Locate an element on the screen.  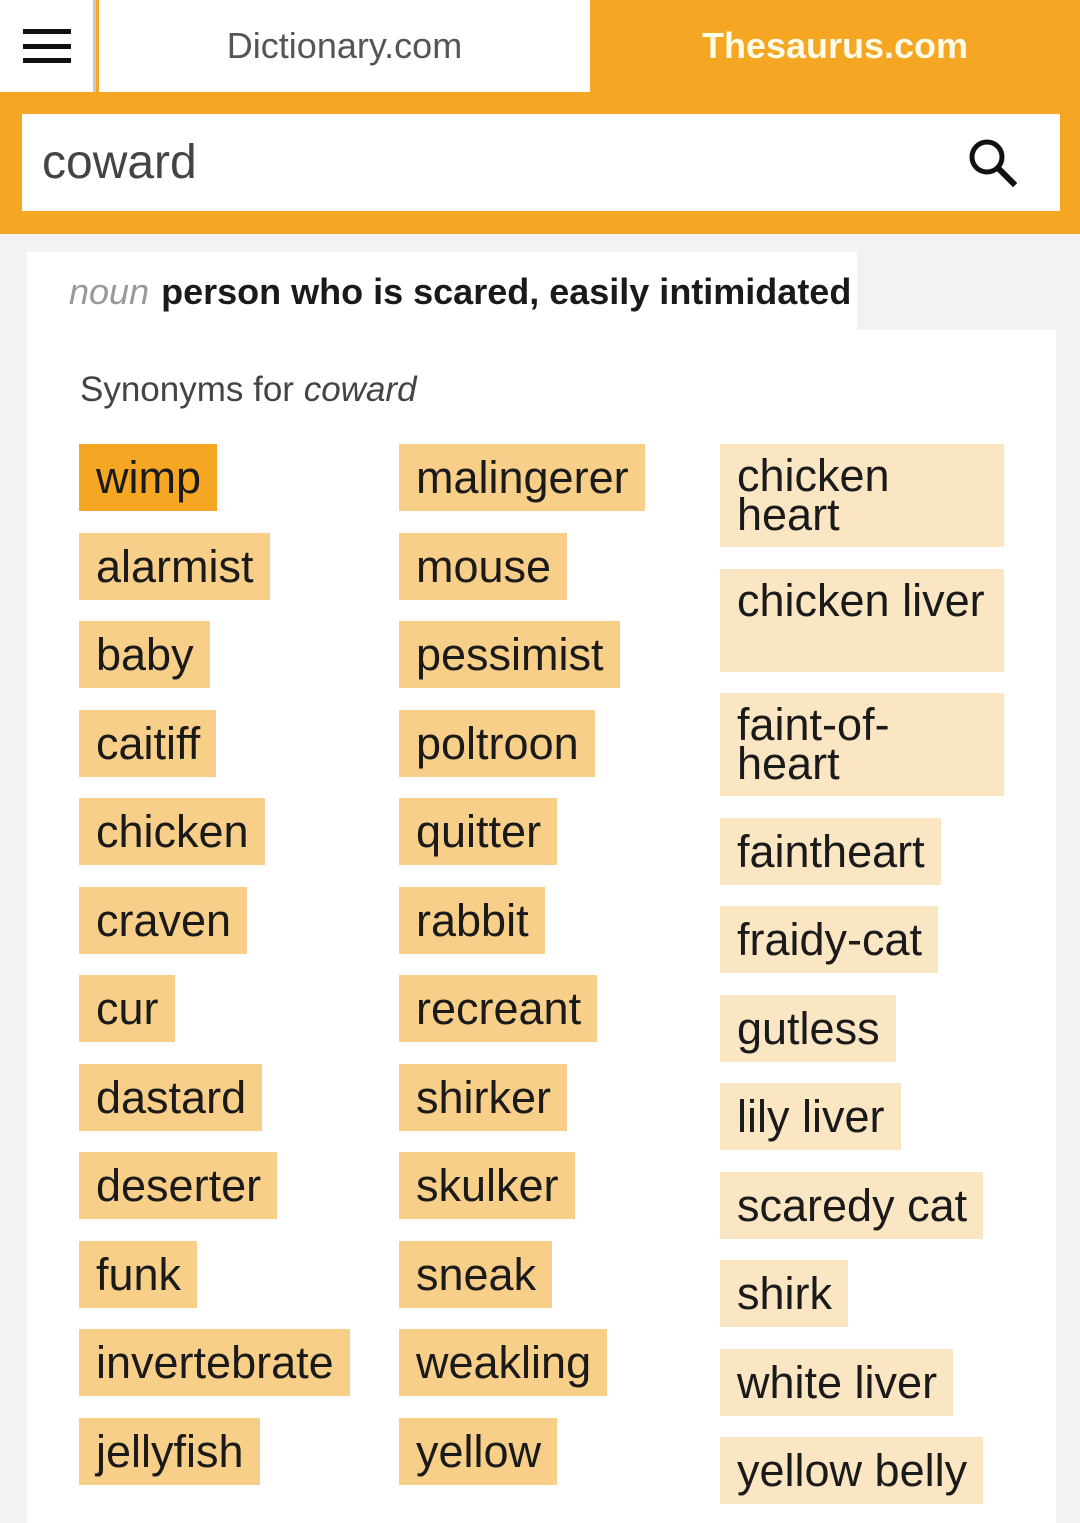
synonym-tag: shirker is located at coordinates (483, 1097).